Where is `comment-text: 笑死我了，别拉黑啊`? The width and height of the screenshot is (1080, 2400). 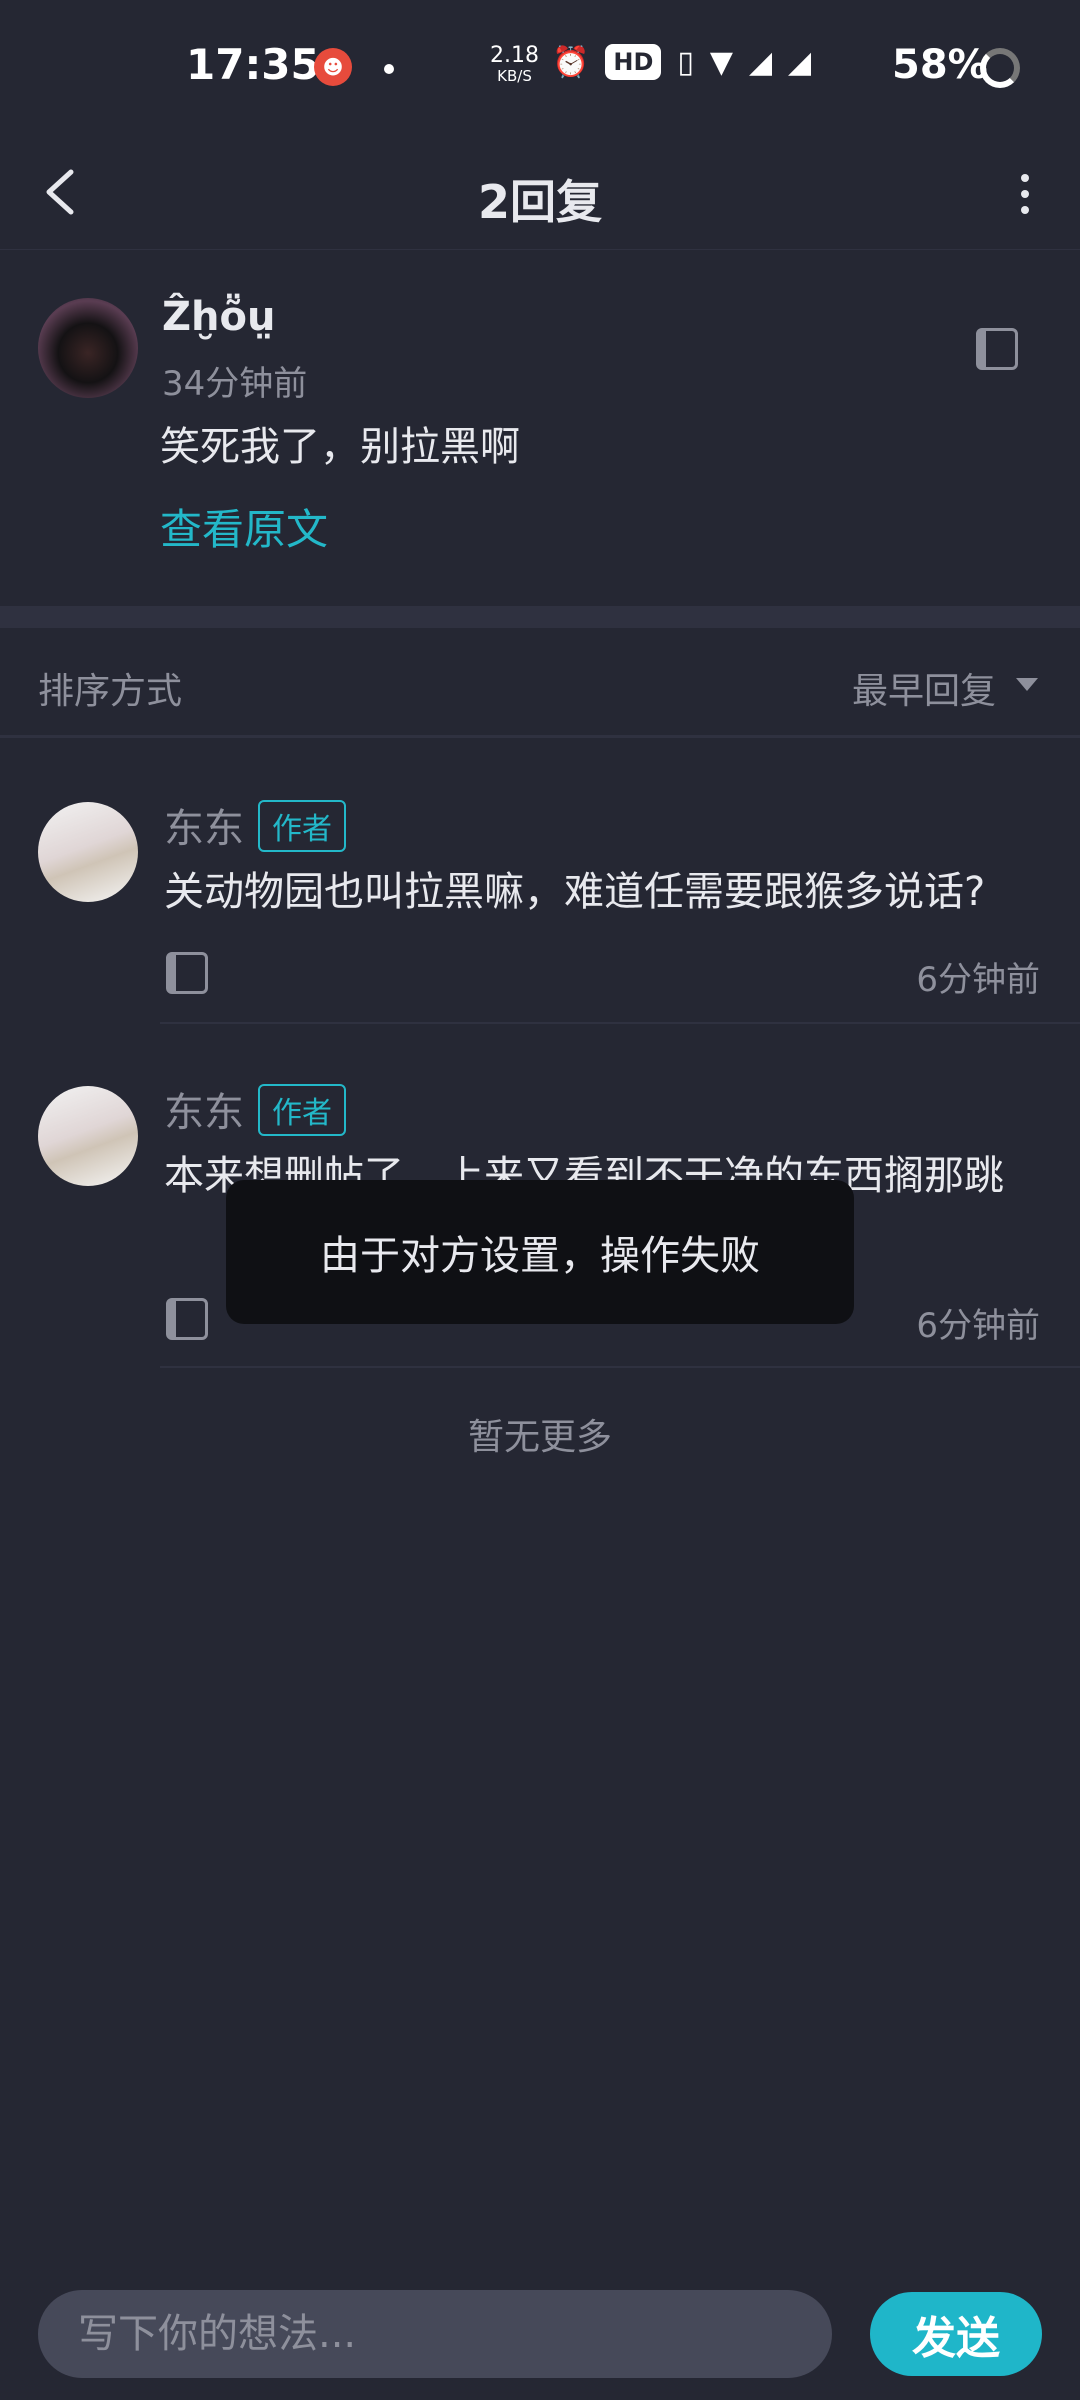
comment-text: 笑死我了，别拉黑啊 is located at coordinates (340, 447).